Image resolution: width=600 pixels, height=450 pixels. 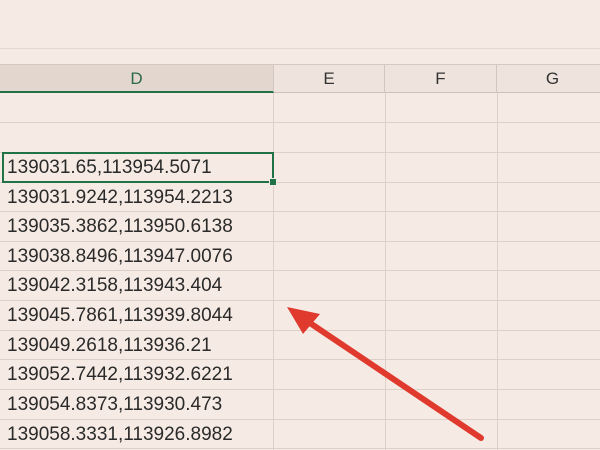 What do you see at coordinates (136, 166) in the screenshot?
I see `cell-d3: 139031.65,113954.5071` at bounding box center [136, 166].